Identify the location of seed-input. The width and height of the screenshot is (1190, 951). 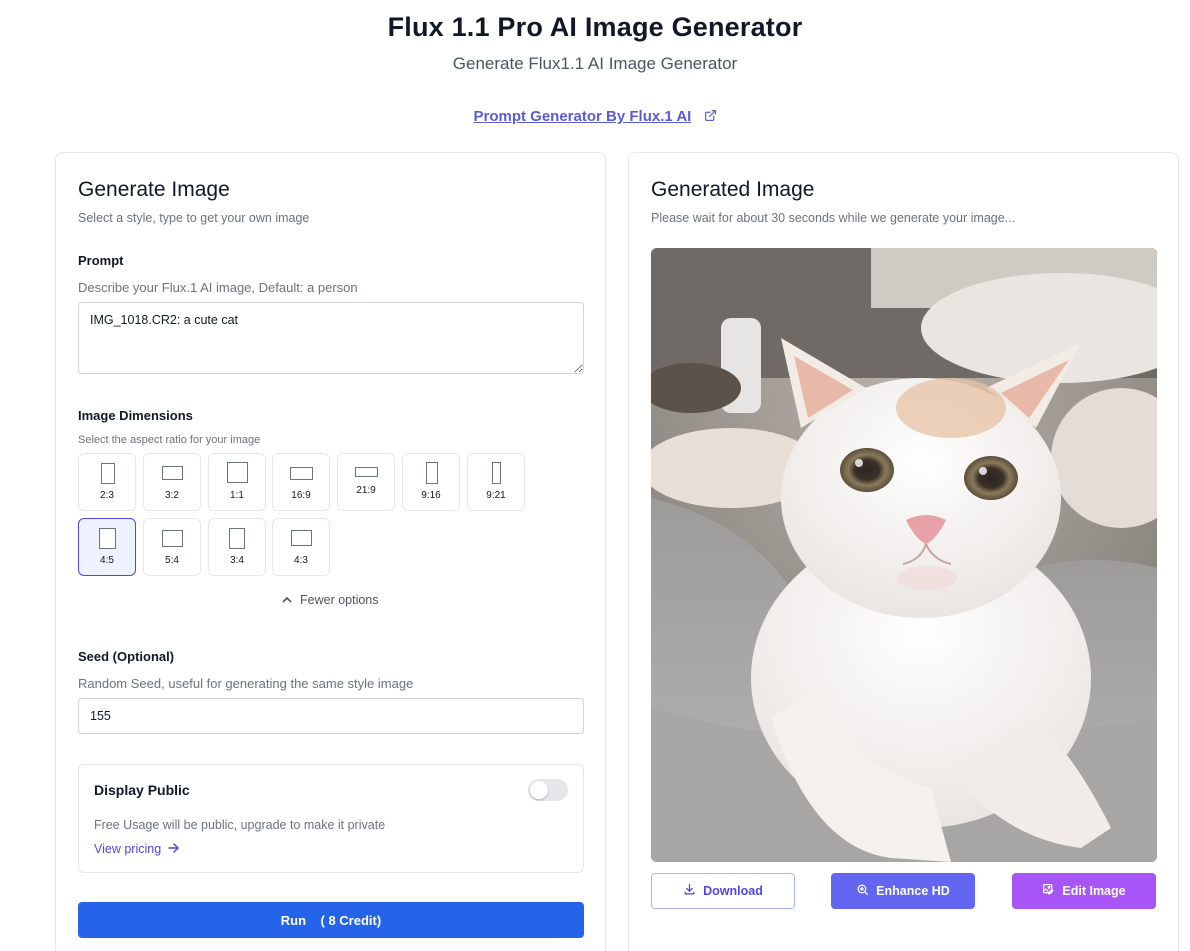
(331, 716).